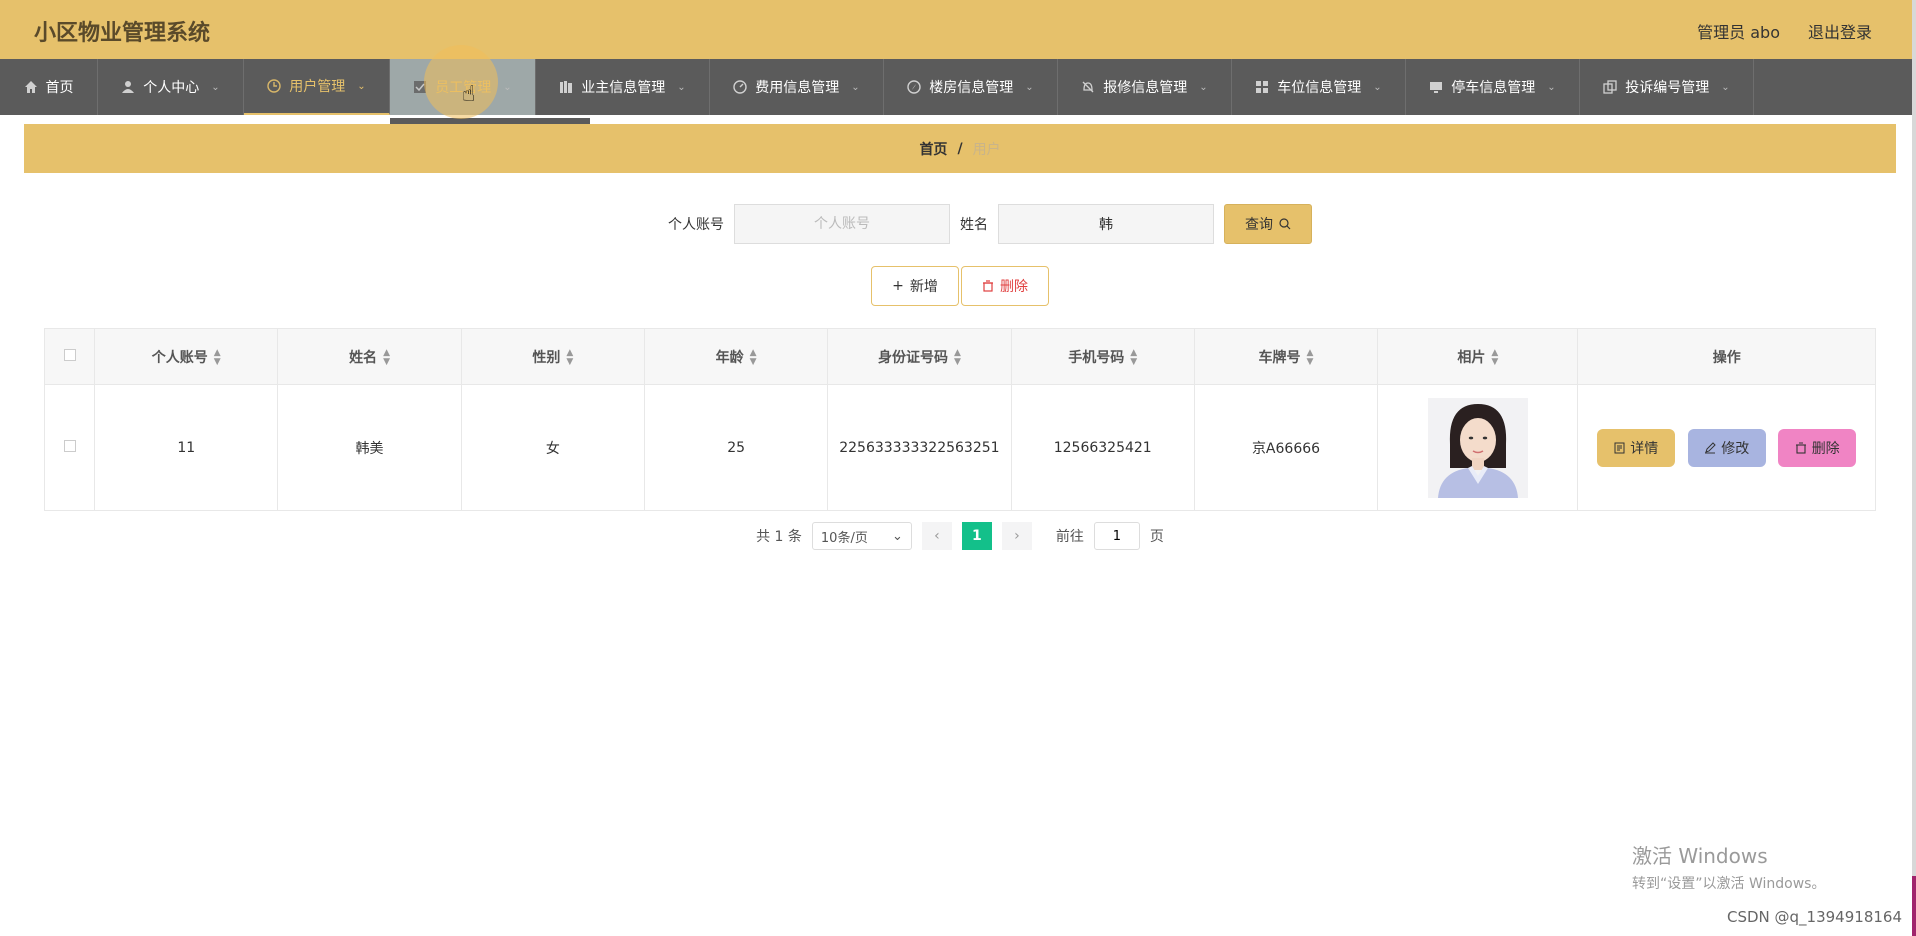 The image size is (1916, 936). What do you see at coordinates (1800, 447) in the screenshot?
I see `trash-icon` at bounding box center [1800, 447].